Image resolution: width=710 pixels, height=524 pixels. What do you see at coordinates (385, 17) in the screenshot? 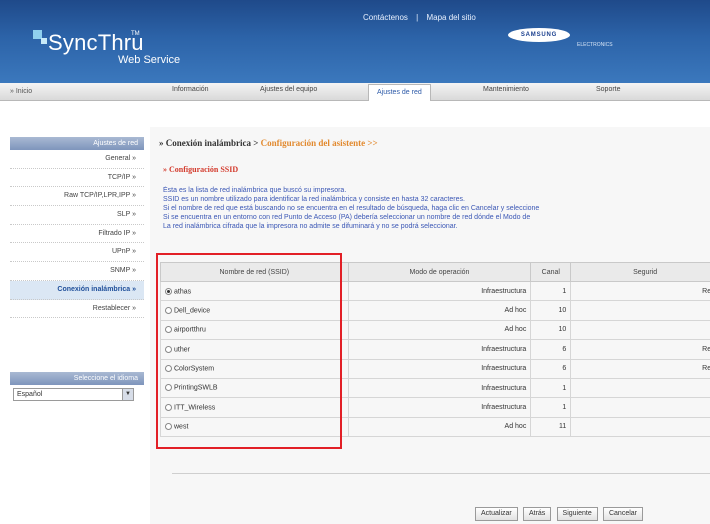
I see `contact-link: Contáctenos` at bounding box center [385, 17].